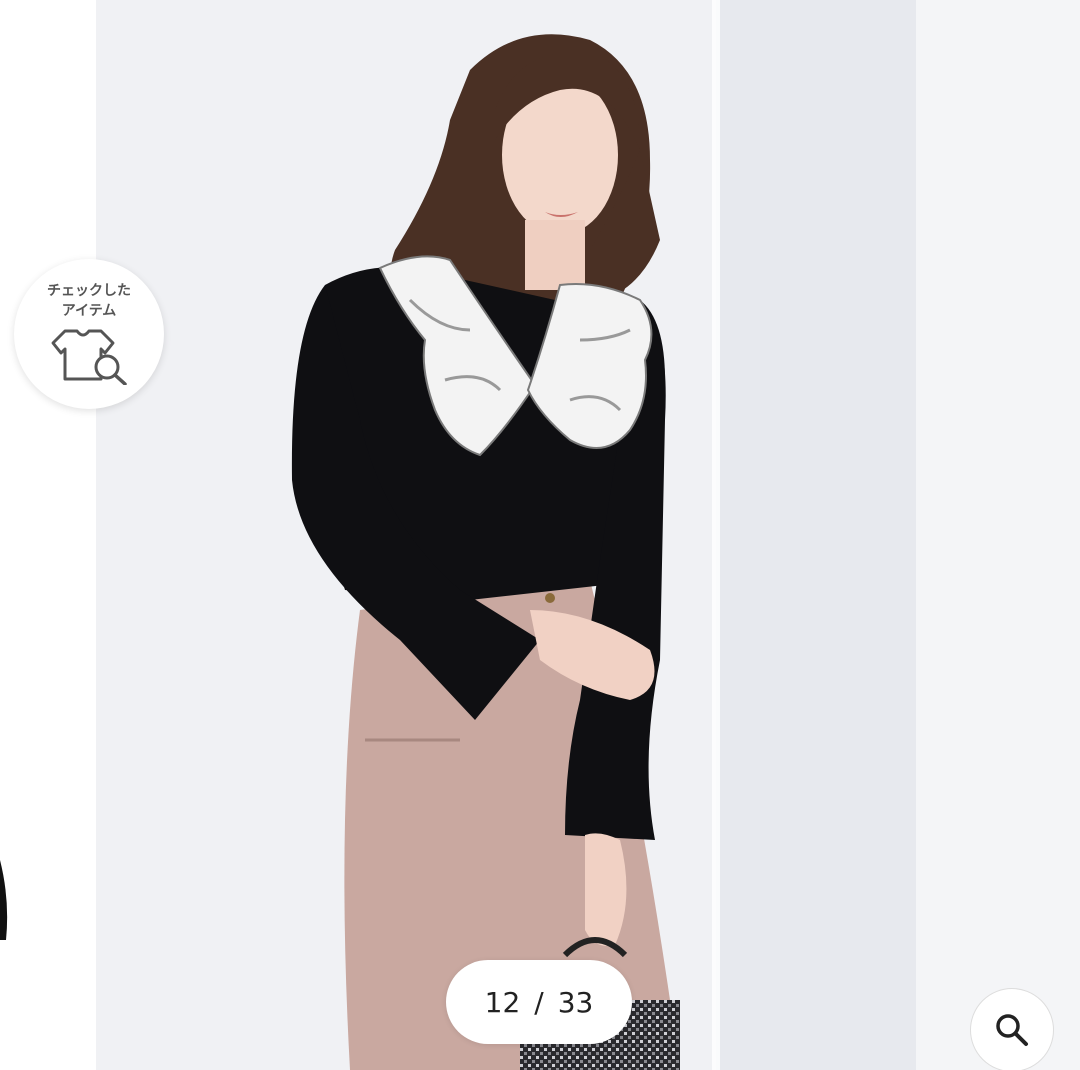 The image size is (1080, 1070). Describe the element at coordinates (575, 1002) in the screenshot. I see `total-count: 33` at that location.